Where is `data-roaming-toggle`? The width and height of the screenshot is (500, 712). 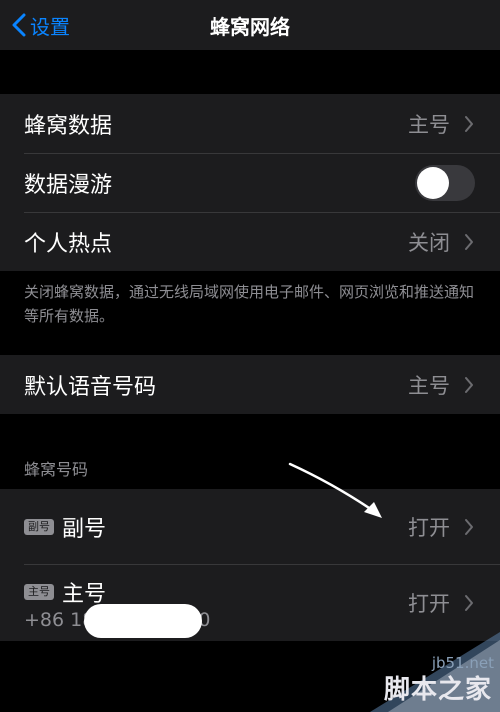 data-roaming-toggle is located at coordinates (445, 182).